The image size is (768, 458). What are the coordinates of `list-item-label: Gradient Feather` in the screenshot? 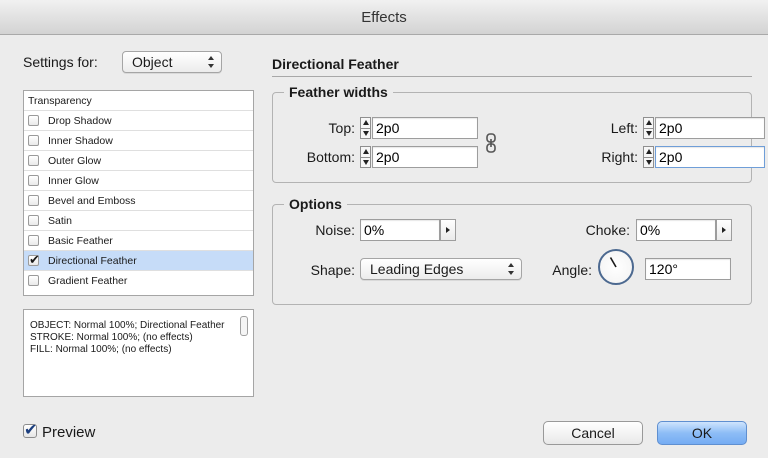 It's located at (88, 281).